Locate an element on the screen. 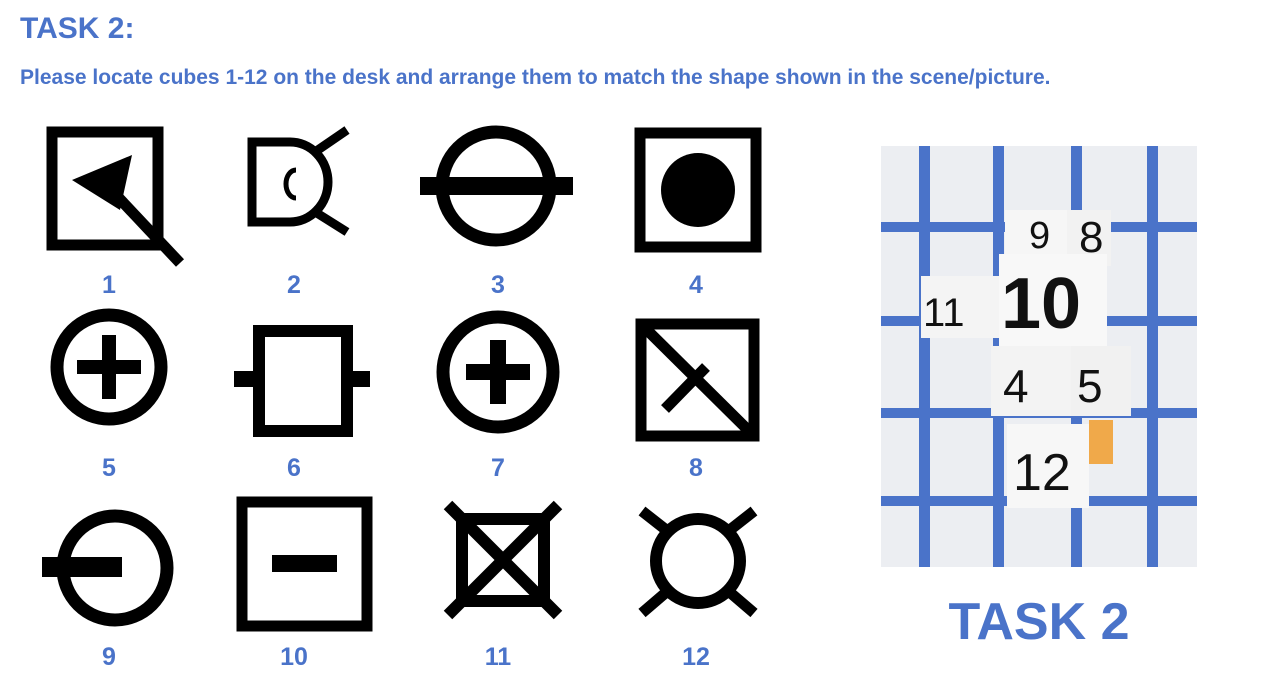 This screenshot has width=1264, height=695. symbol-number-2: 2 is located at coordinates (294, 285).